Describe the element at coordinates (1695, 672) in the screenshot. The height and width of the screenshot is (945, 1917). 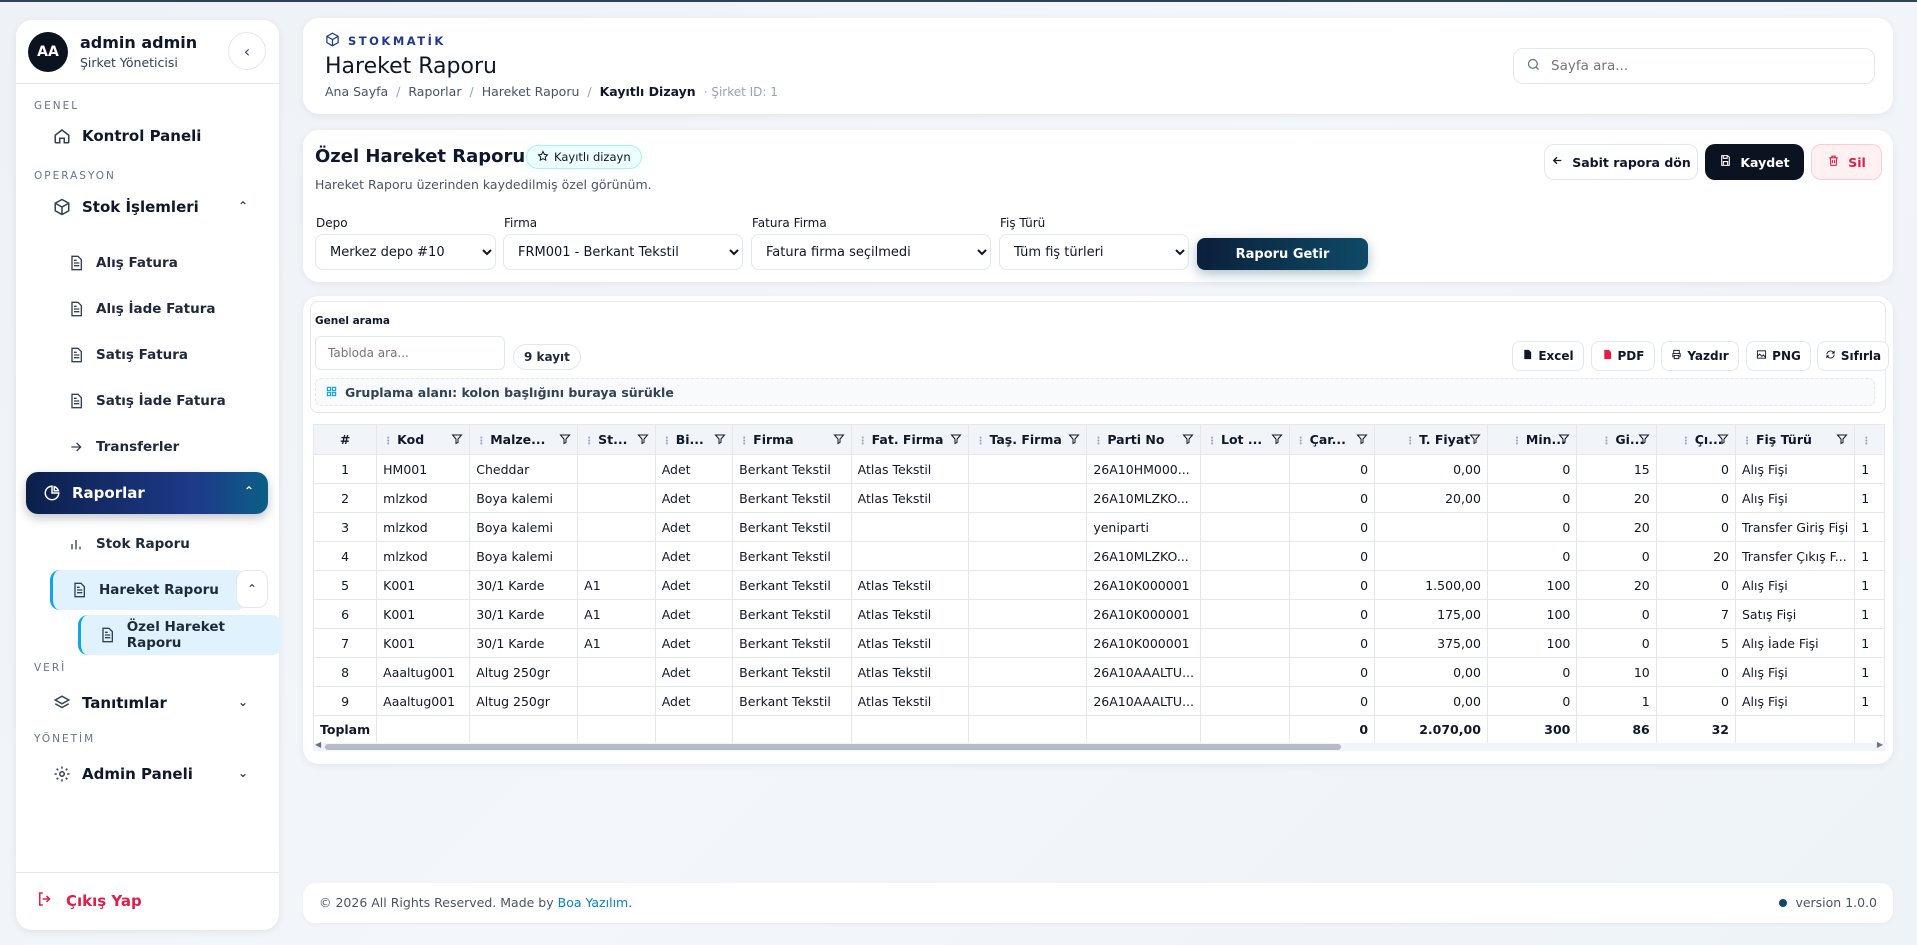
I see `cell-cikis: 0` at that location.